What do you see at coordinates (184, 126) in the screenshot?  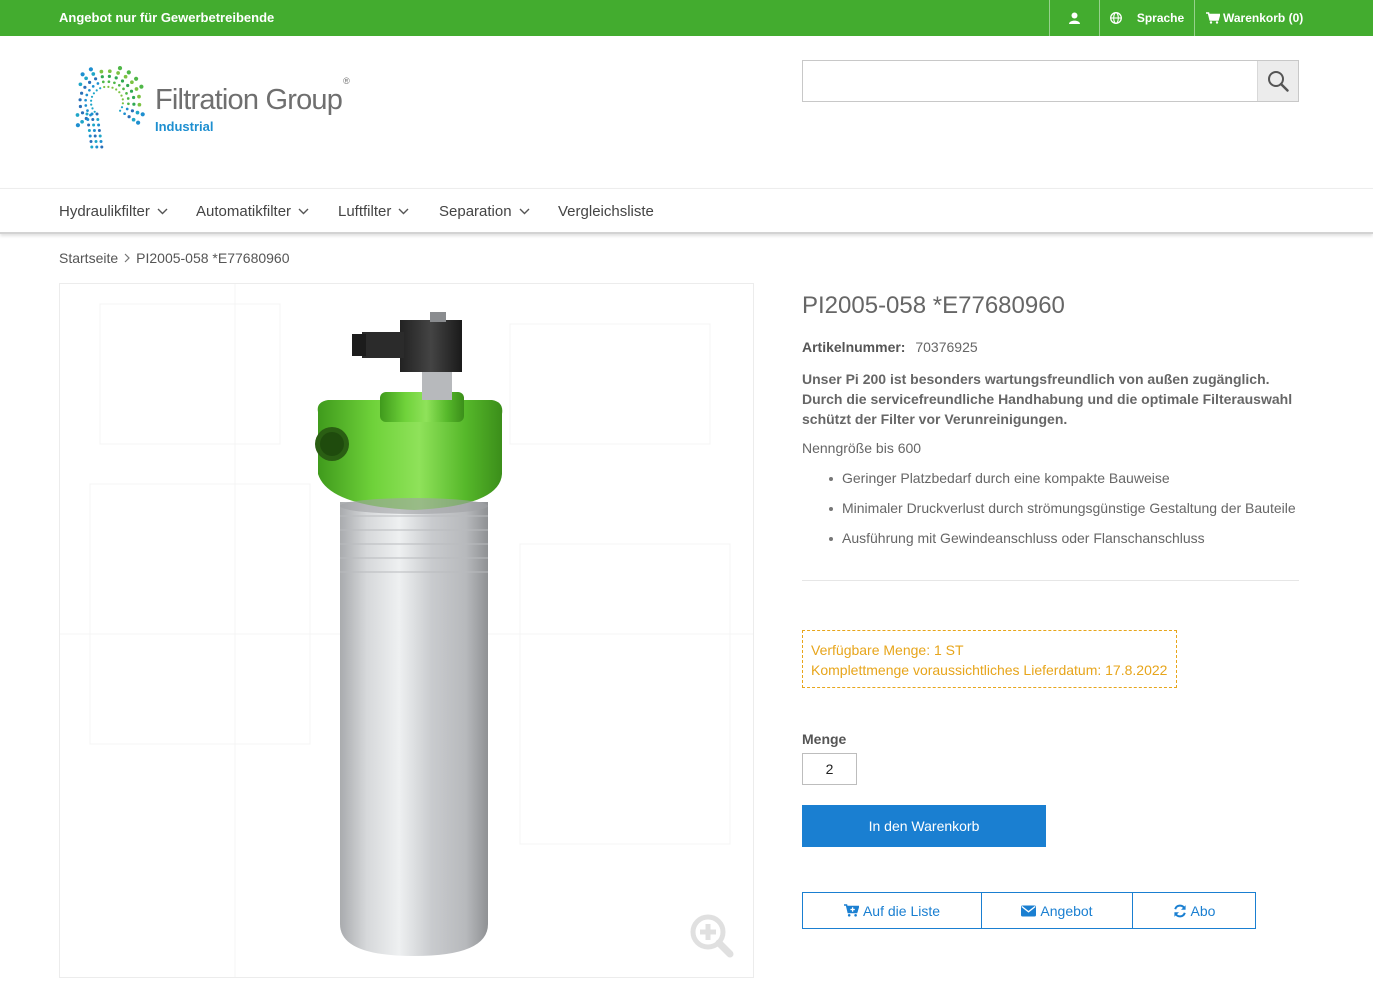 I see `logo-subtitle: Industrial` at bounding box center [184, 126].